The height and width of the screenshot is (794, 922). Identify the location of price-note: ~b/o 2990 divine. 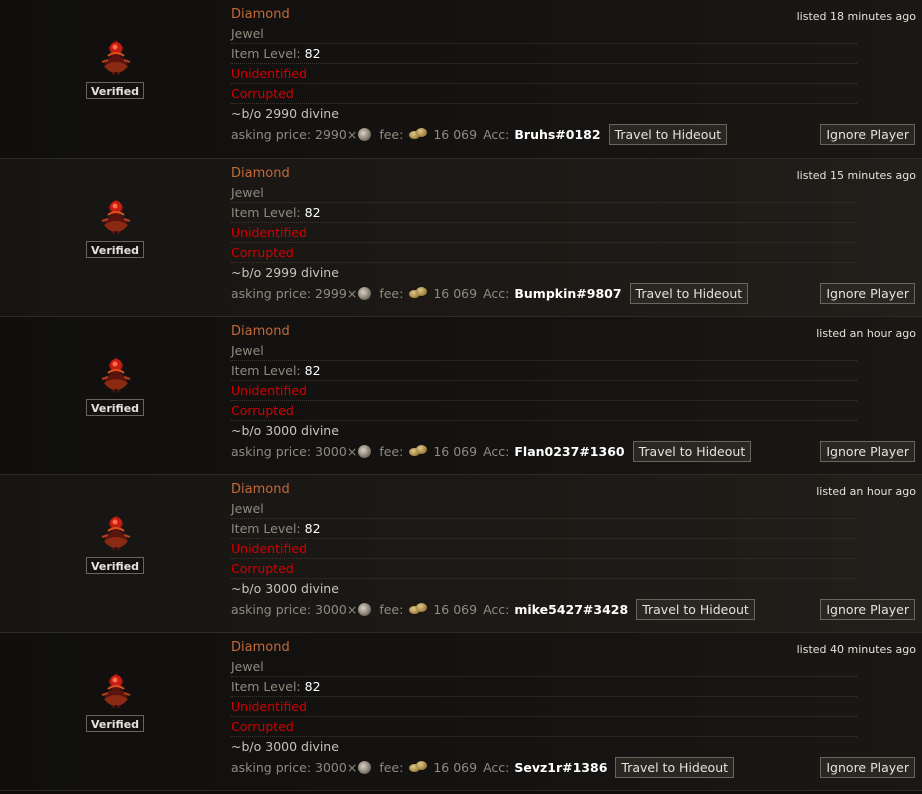
(285, 113).